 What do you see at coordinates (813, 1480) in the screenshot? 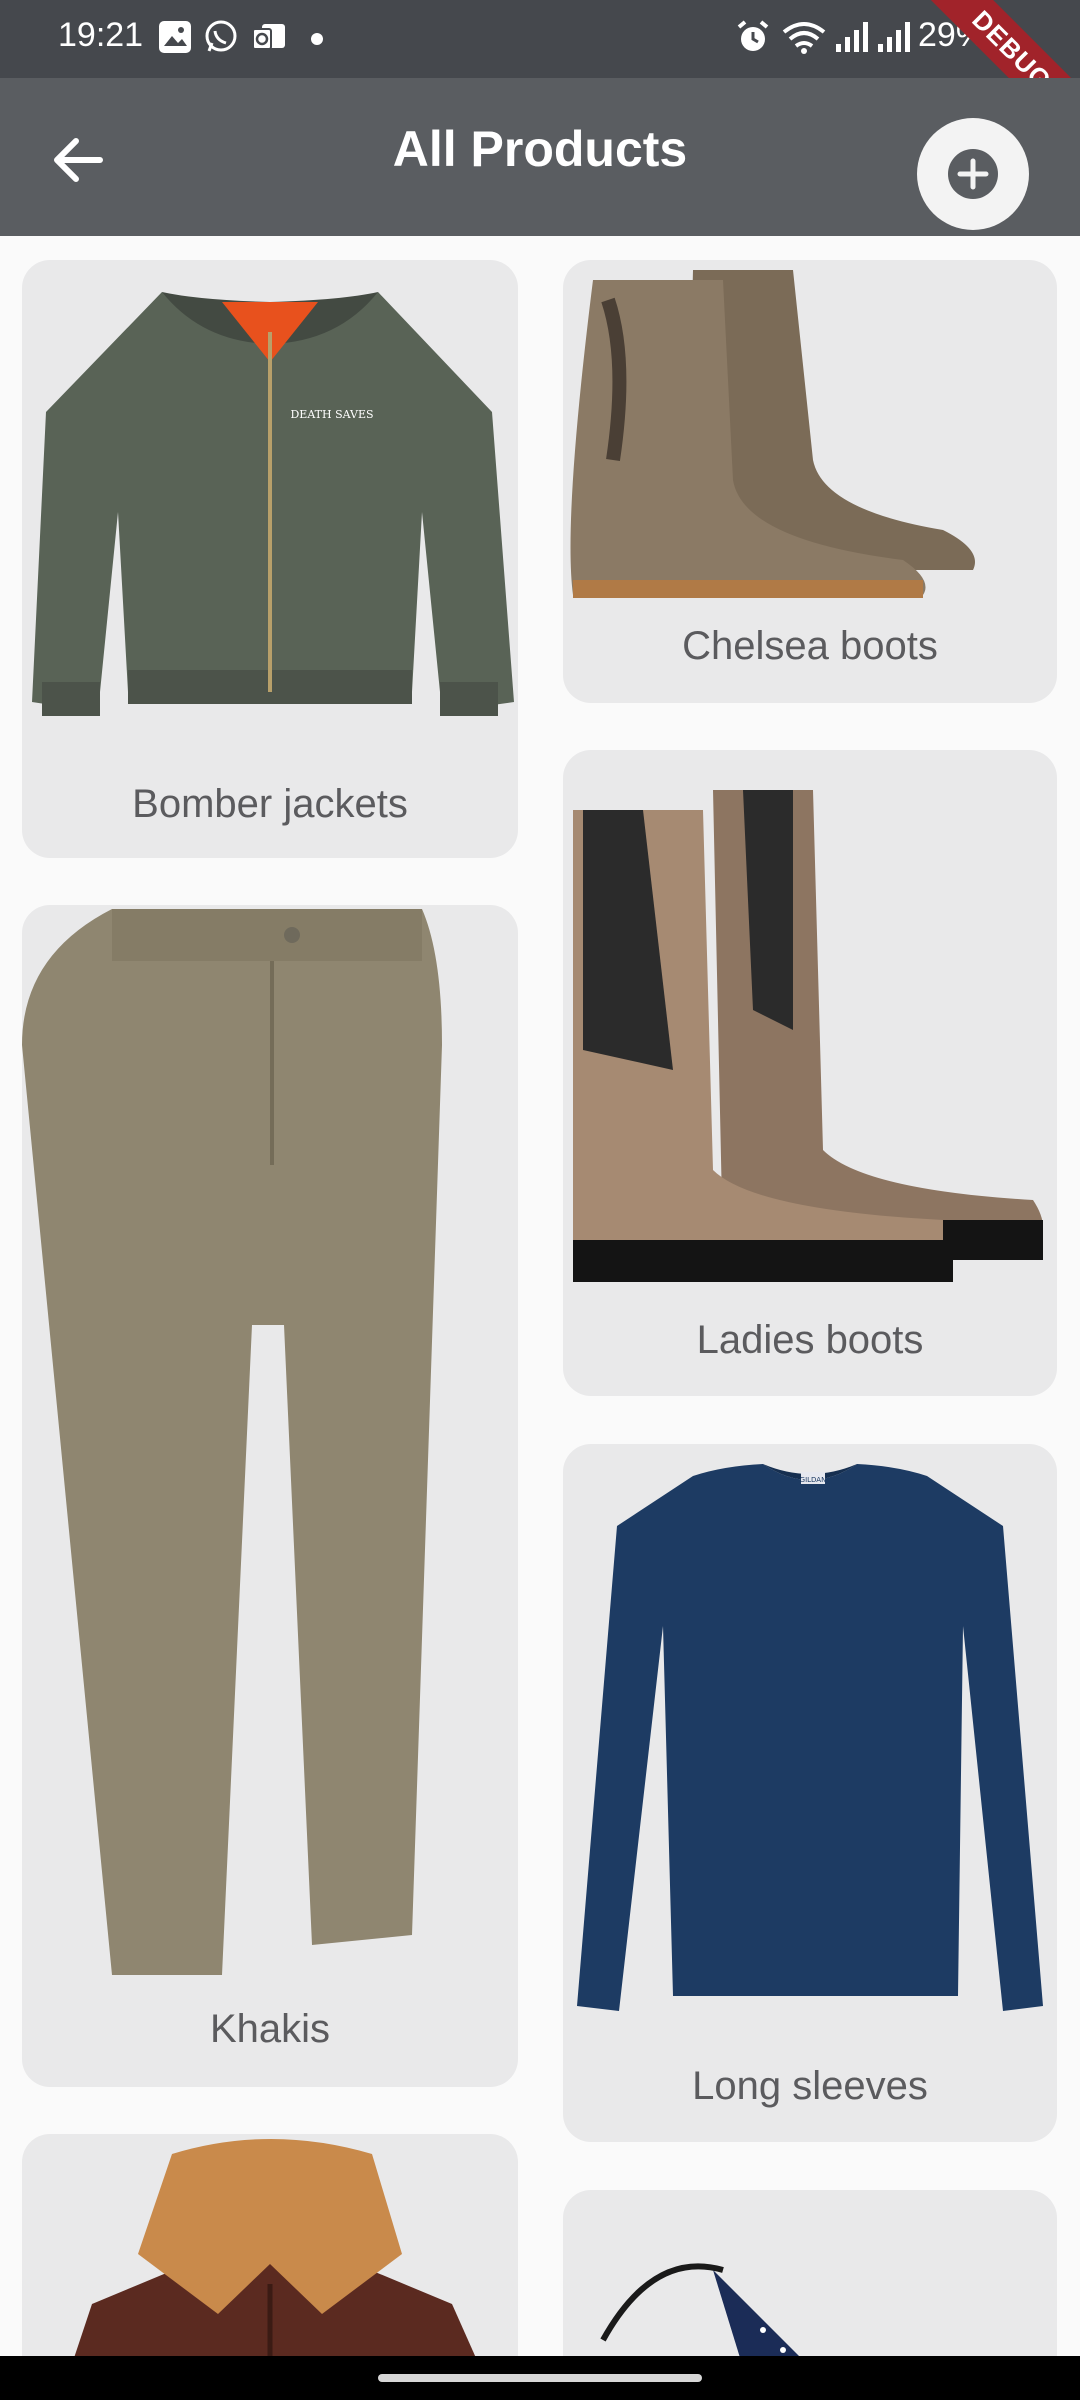
I see `shirt-tag: GILDAN` at bounding box center [813, 1480].